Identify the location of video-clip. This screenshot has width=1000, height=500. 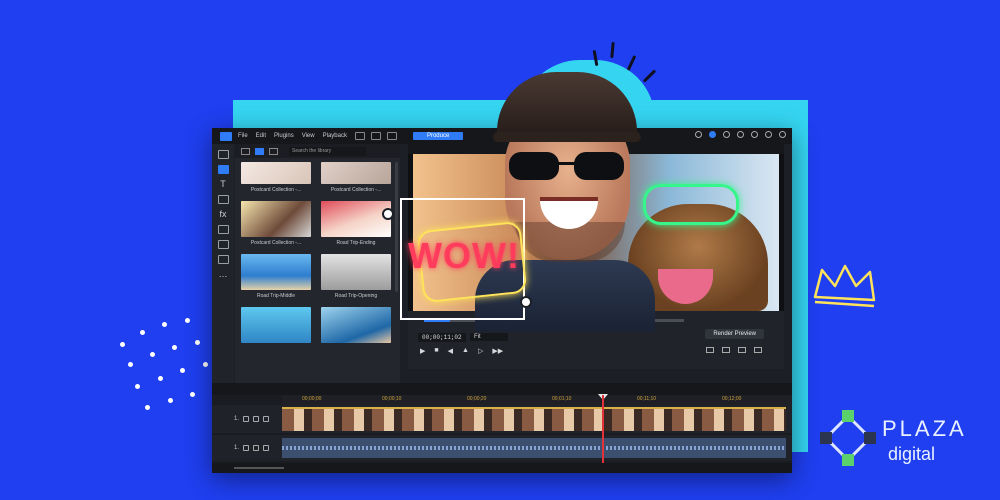
(534, 419).